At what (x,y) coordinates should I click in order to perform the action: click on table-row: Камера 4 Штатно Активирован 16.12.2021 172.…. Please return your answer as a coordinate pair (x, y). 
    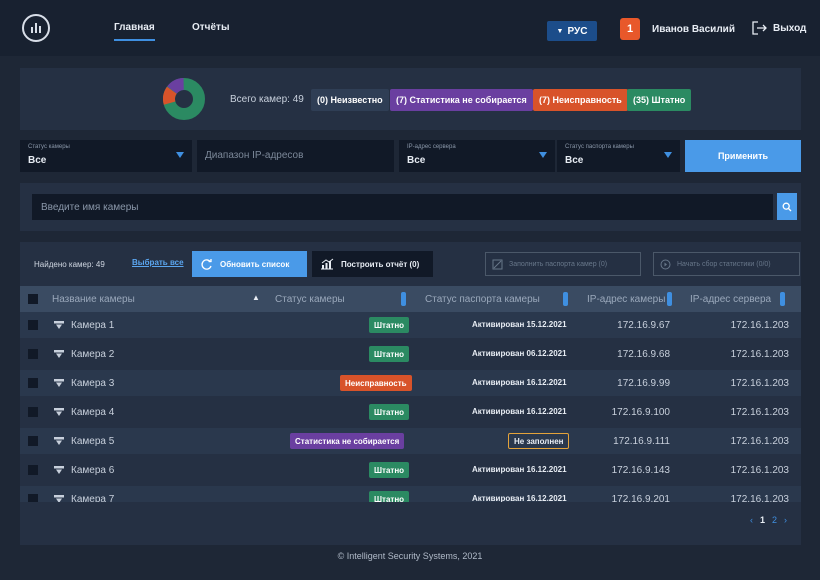
    Looking at the image, I should click on (410, 412).